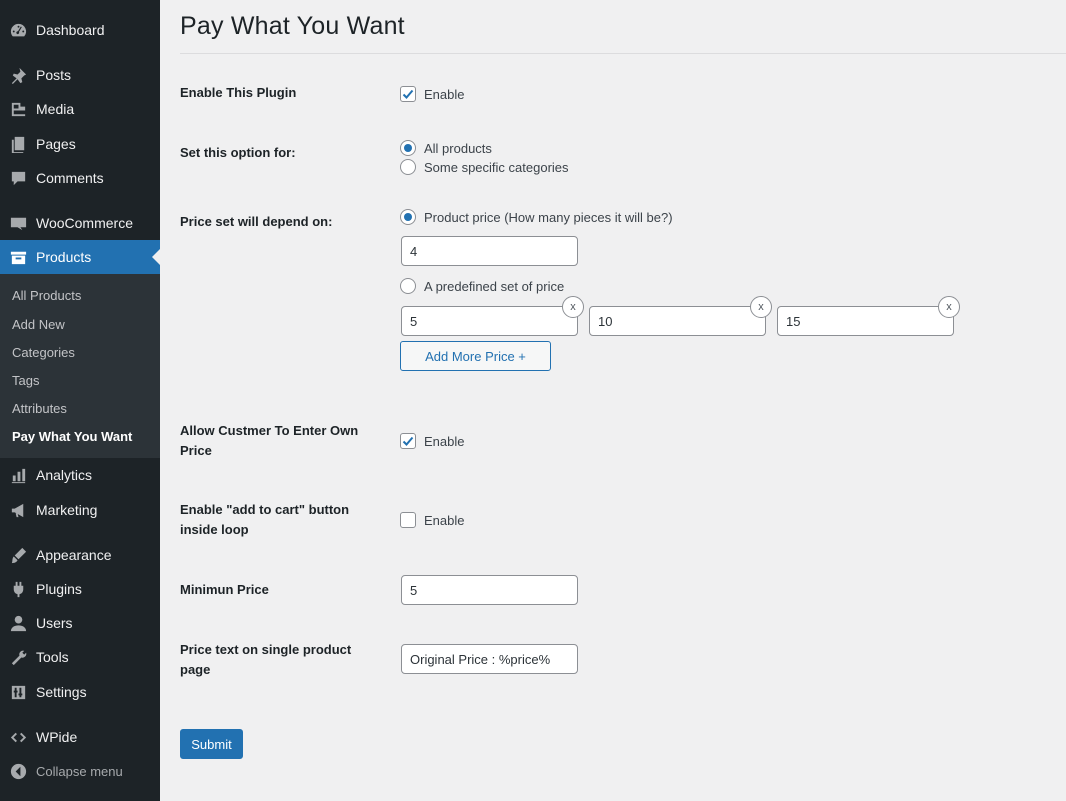 The width and height of the screenshot is (1066, 801). Describe the element at coordinates (54, 623) in the screenshot. I see `menu-label: Users` at that location.